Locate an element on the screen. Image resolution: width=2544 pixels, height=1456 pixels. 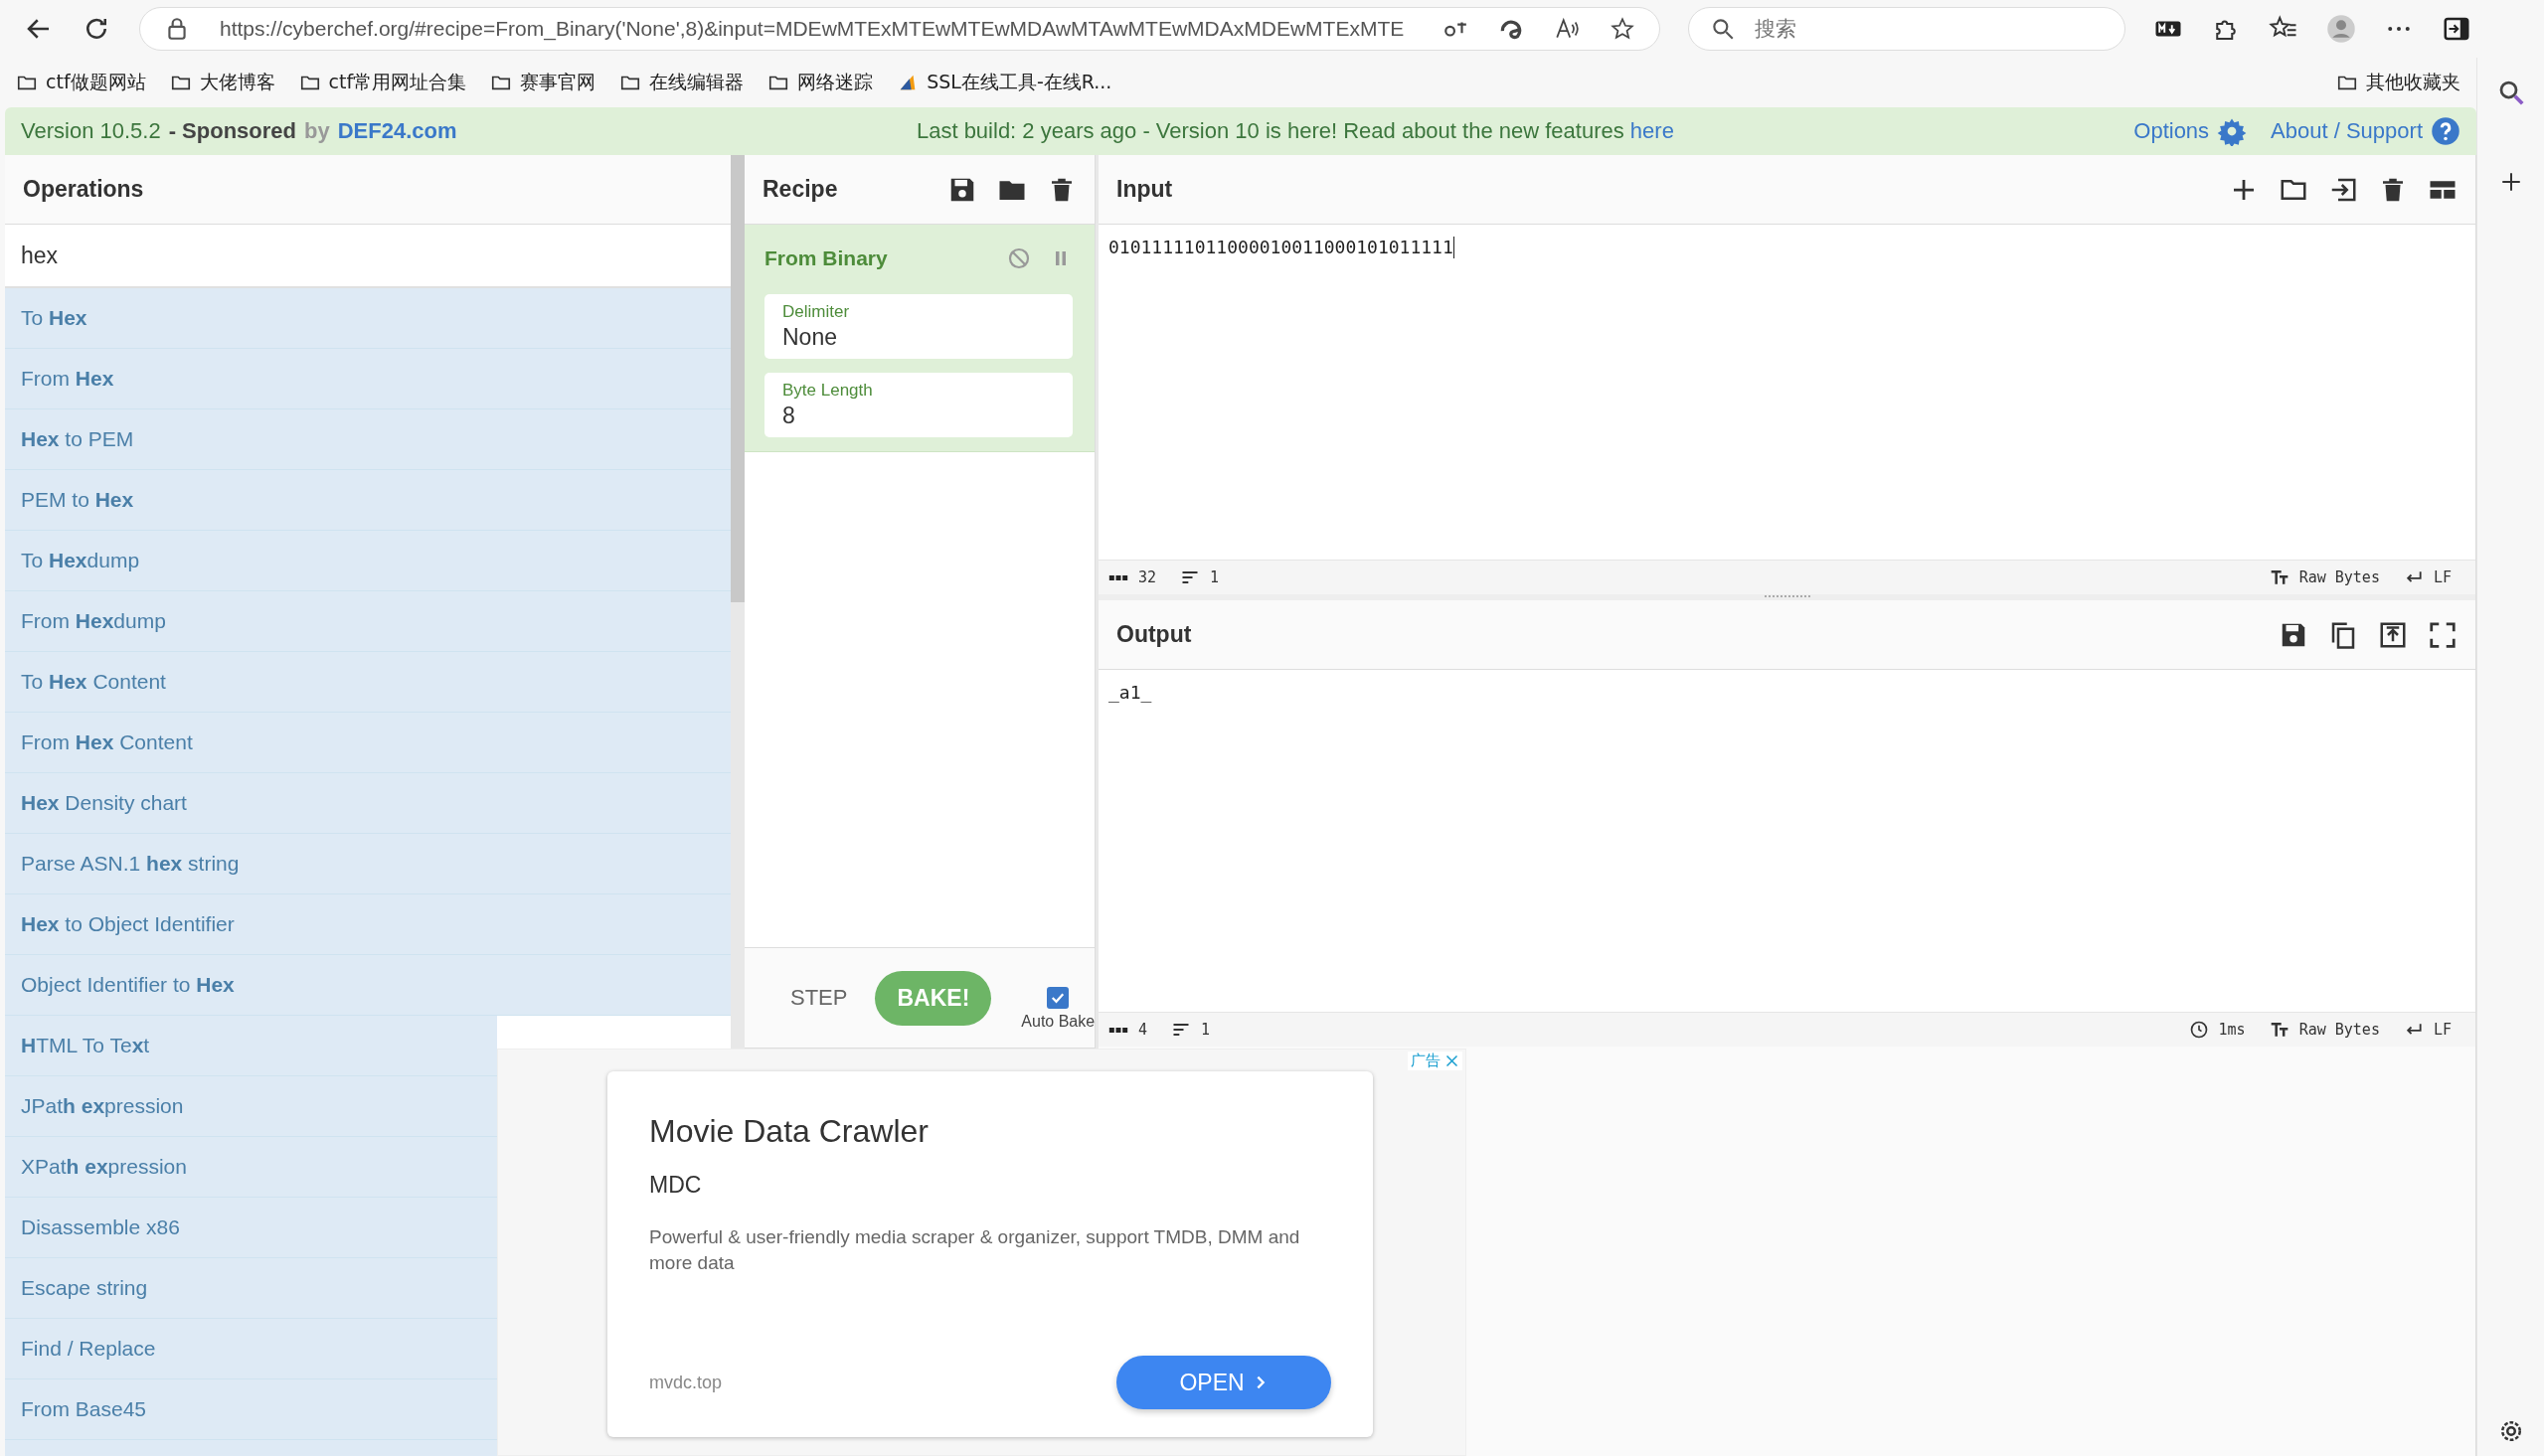
ad-label: 广告 is located at coordinates (1426, 1061).